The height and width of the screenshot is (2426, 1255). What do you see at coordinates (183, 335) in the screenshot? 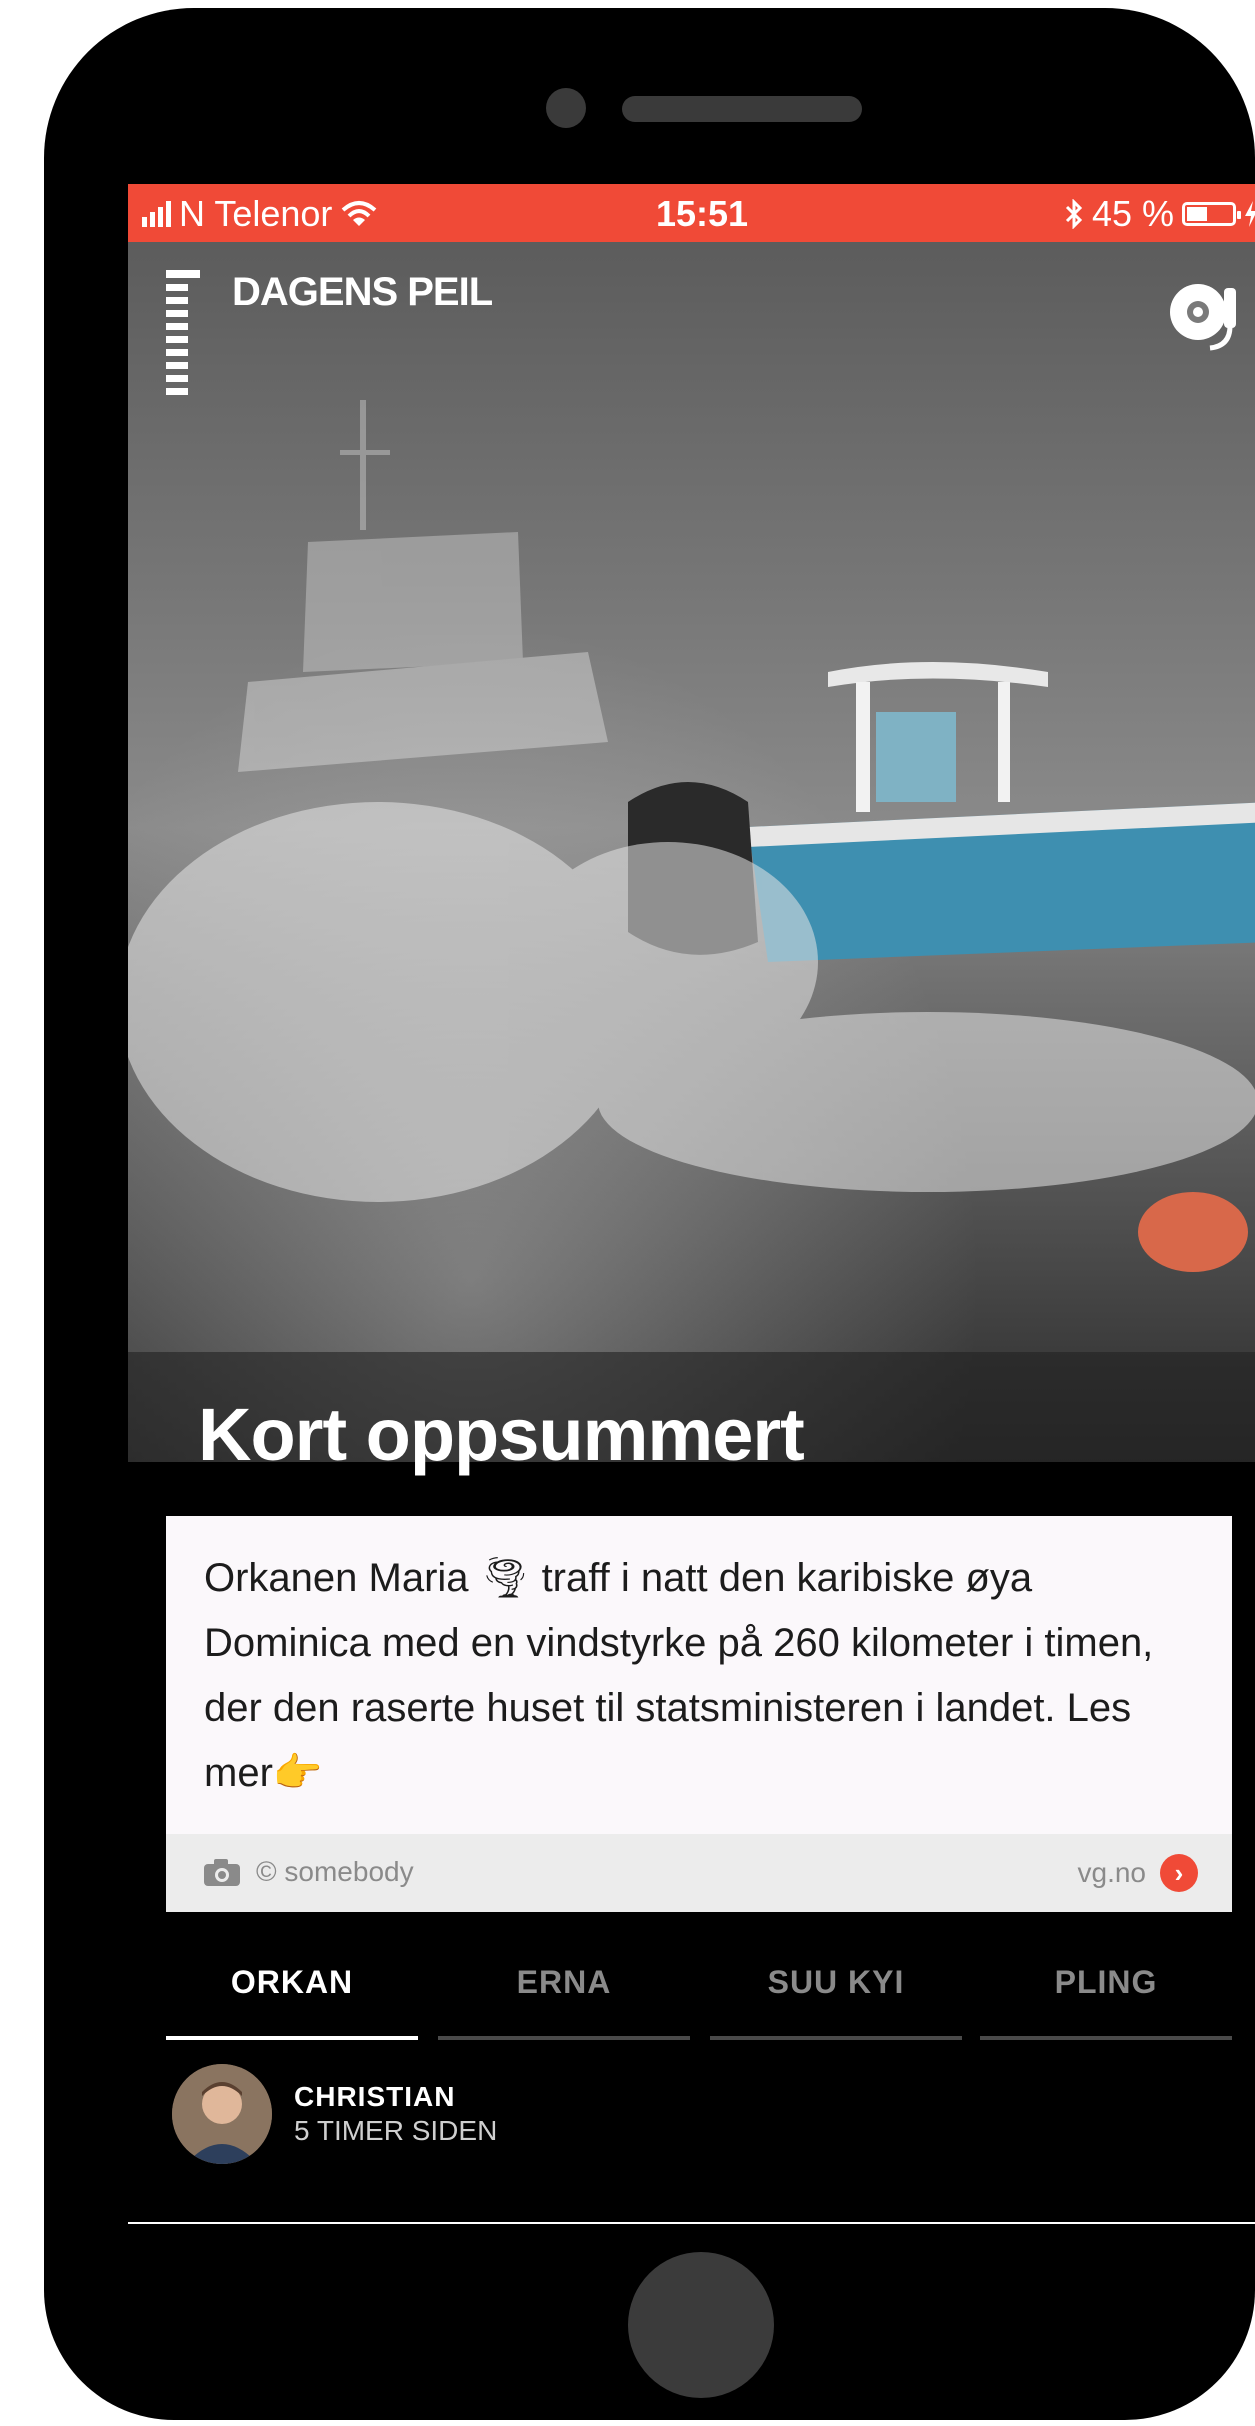
I see `timeline-icon` at bounding box center [183, 335].